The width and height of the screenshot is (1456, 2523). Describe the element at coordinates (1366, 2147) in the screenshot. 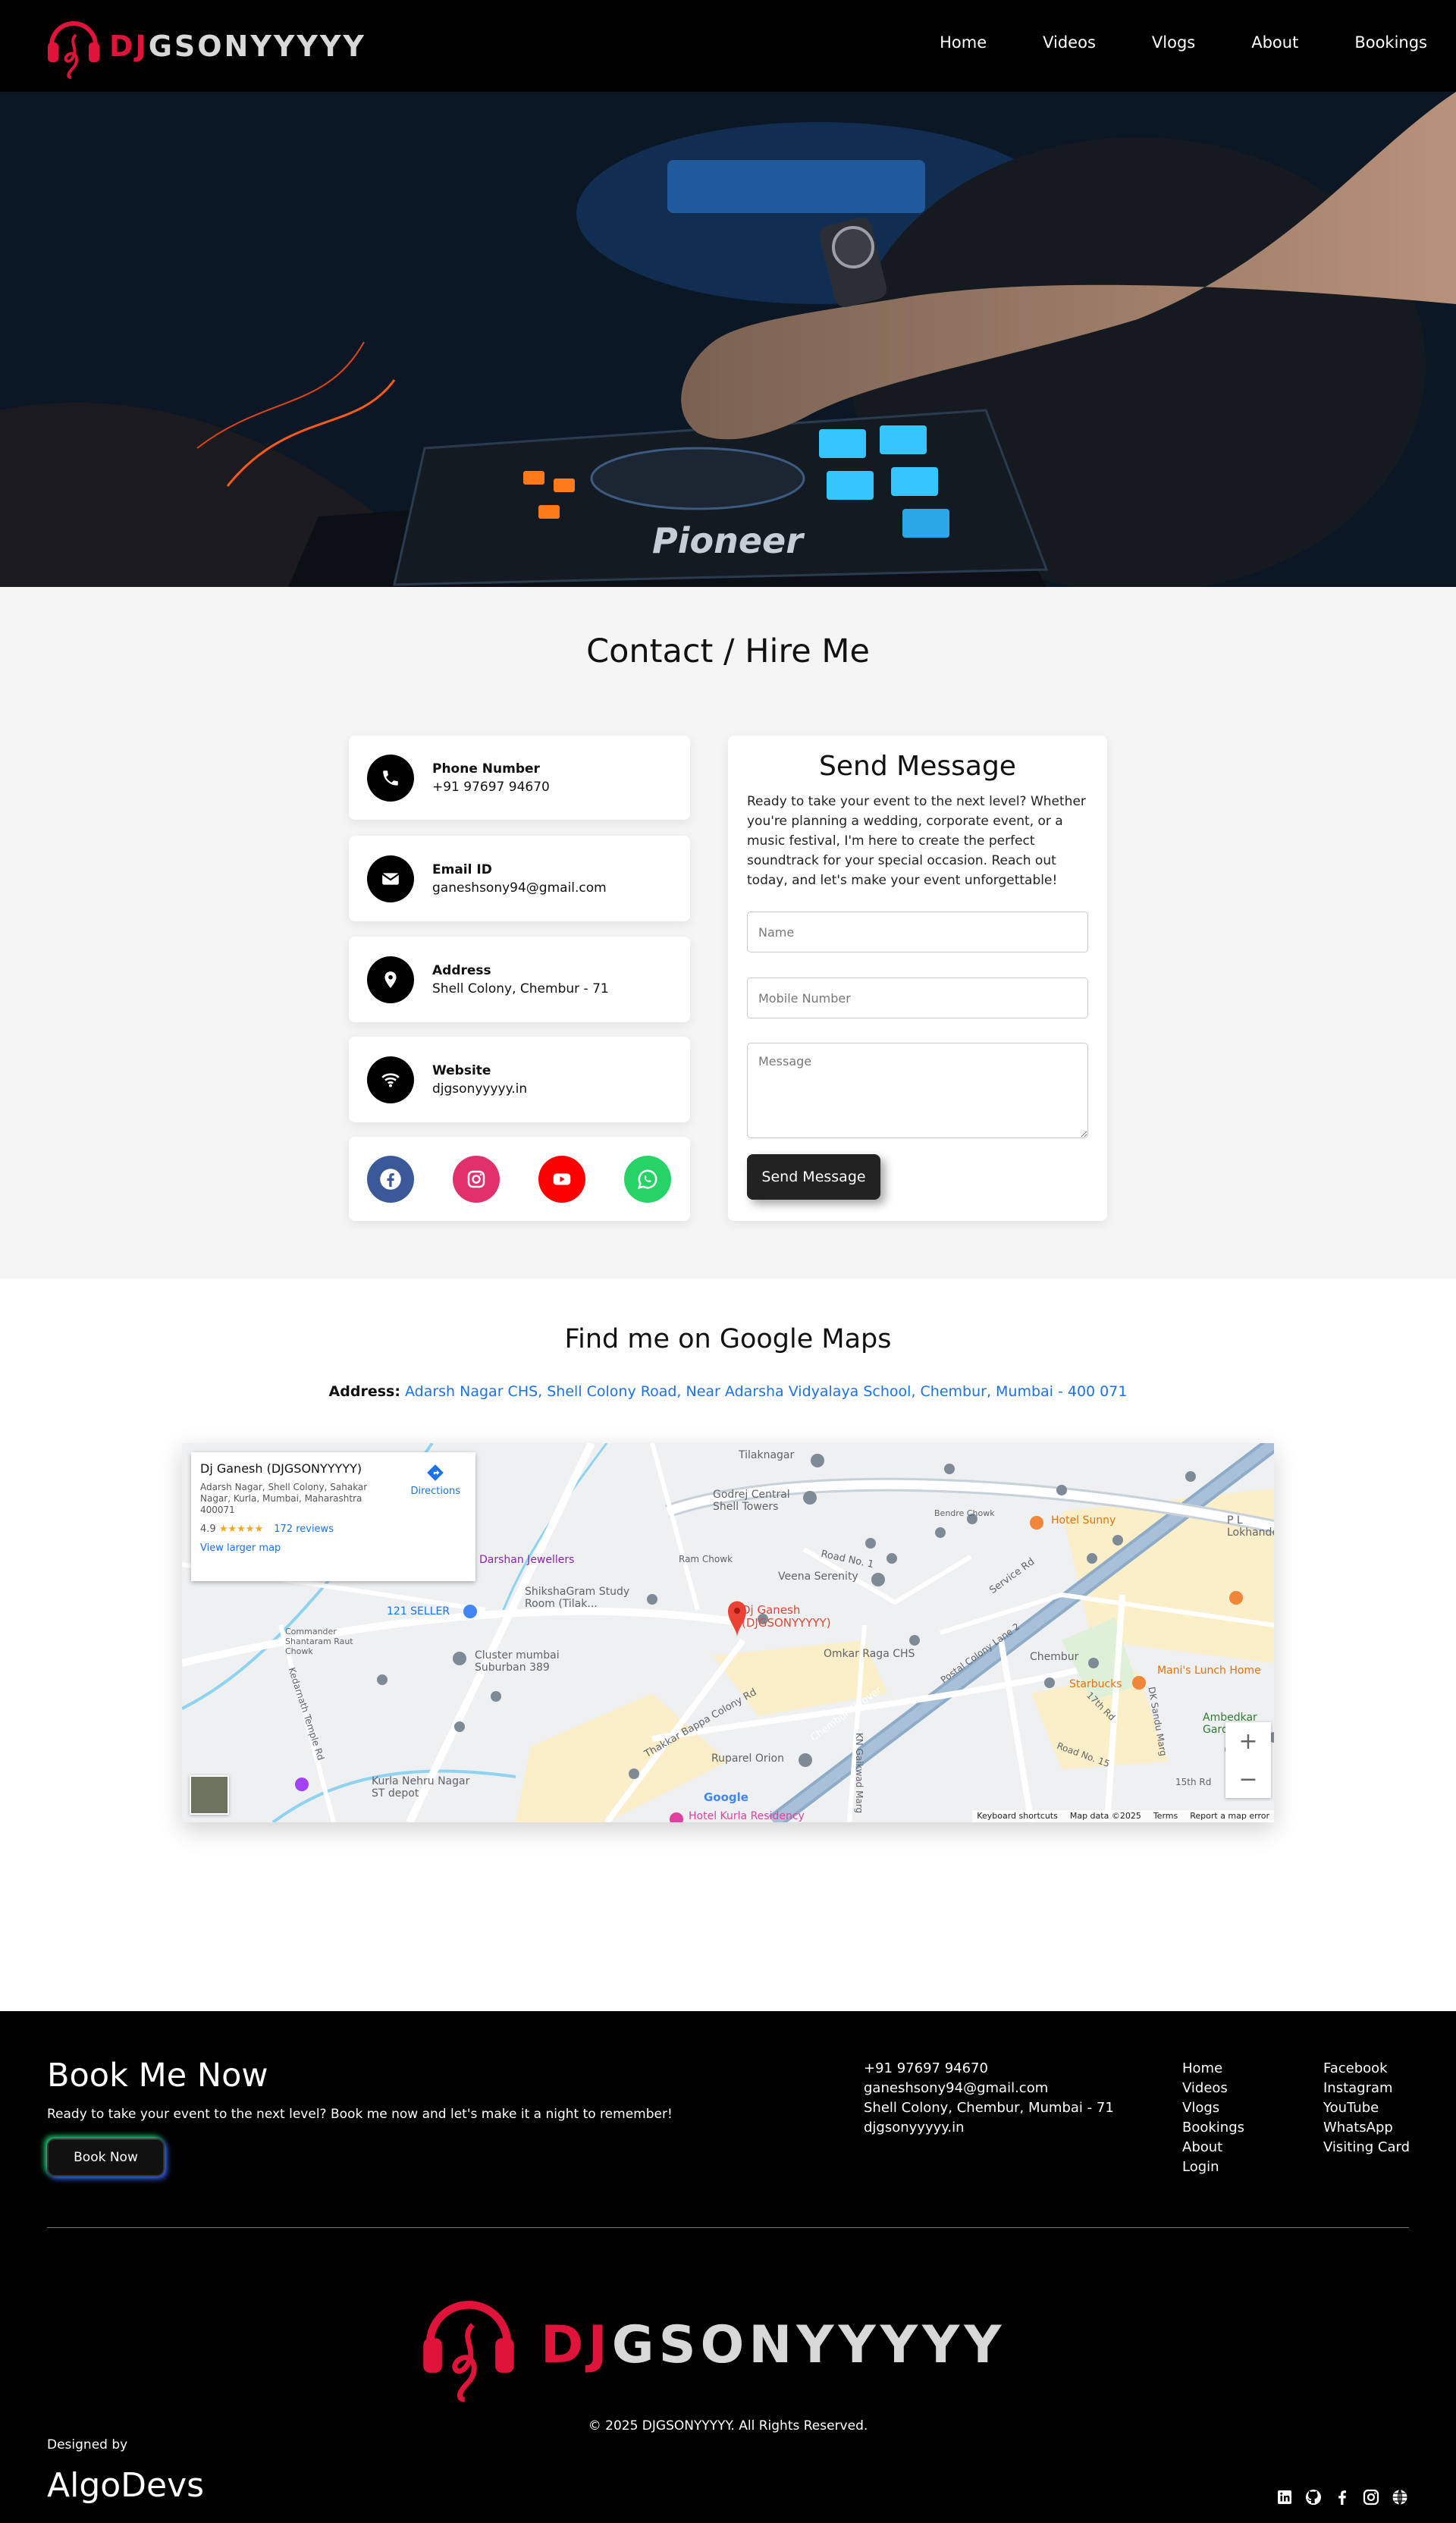

I see `footer-social-visiting-card: Visiting Card` at that location.